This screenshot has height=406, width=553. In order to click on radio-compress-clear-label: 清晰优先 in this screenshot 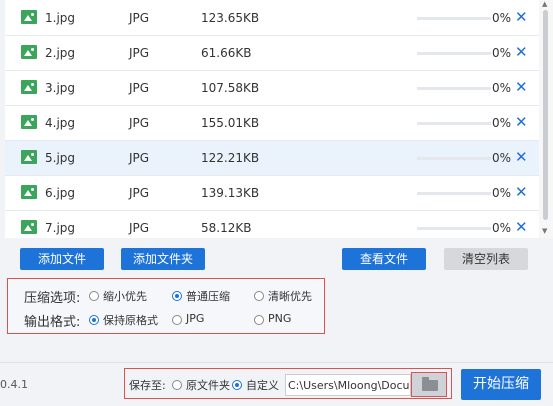, I will do `click(290, 296)`.